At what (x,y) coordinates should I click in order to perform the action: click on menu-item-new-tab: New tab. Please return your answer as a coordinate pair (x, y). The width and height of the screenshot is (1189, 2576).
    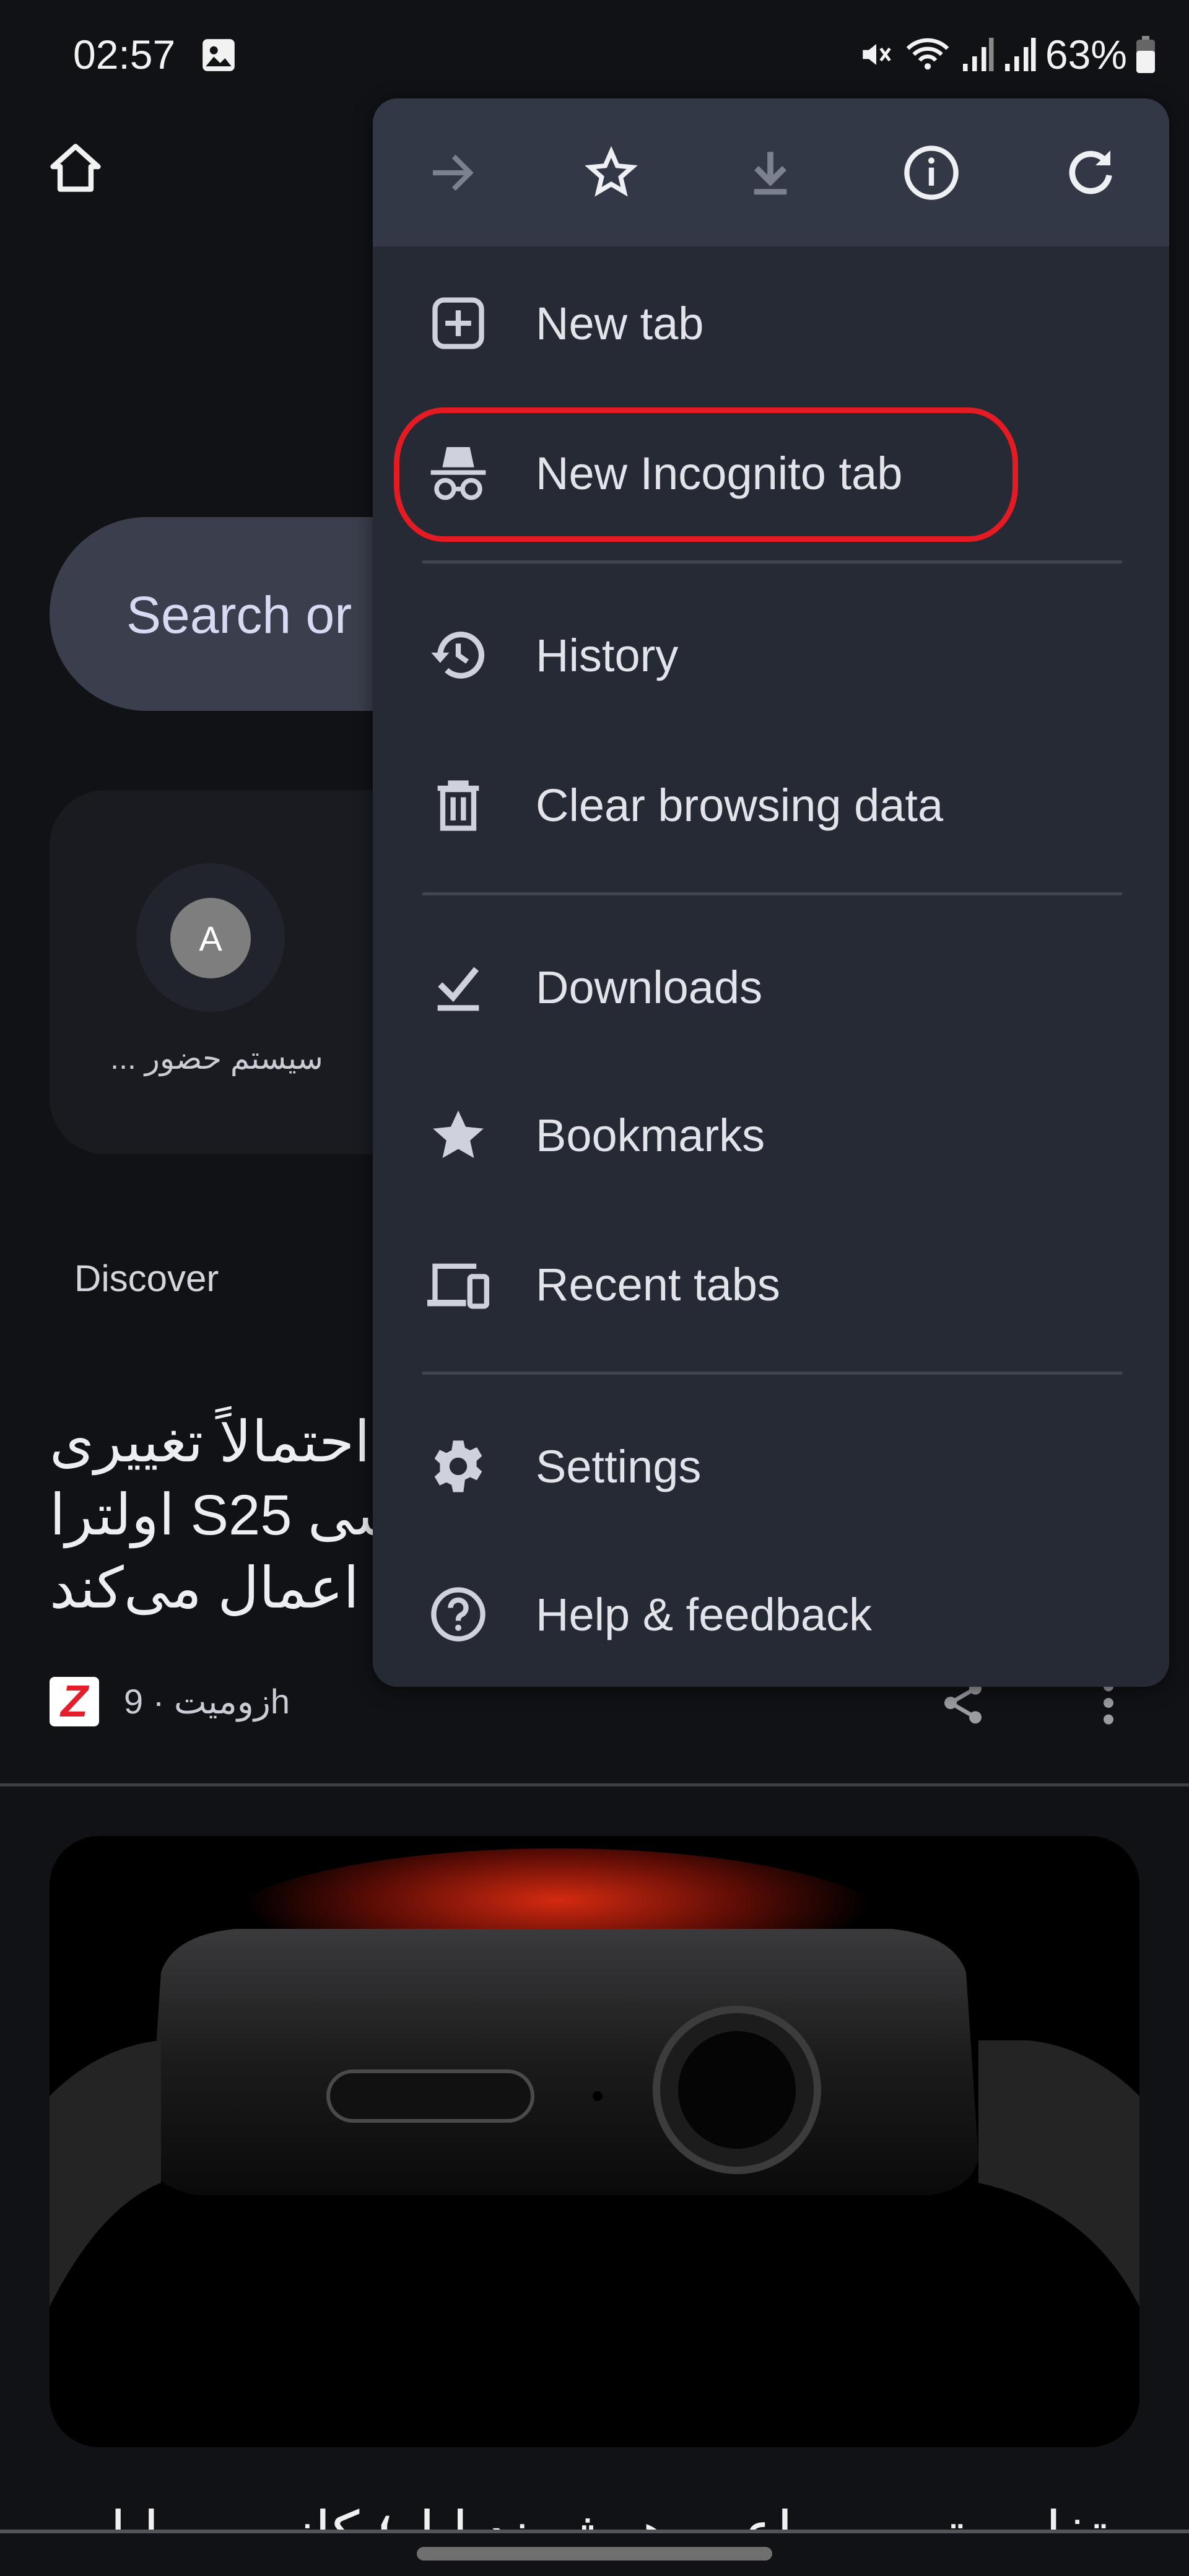
    Looking at the image, I should click on (771, 323).